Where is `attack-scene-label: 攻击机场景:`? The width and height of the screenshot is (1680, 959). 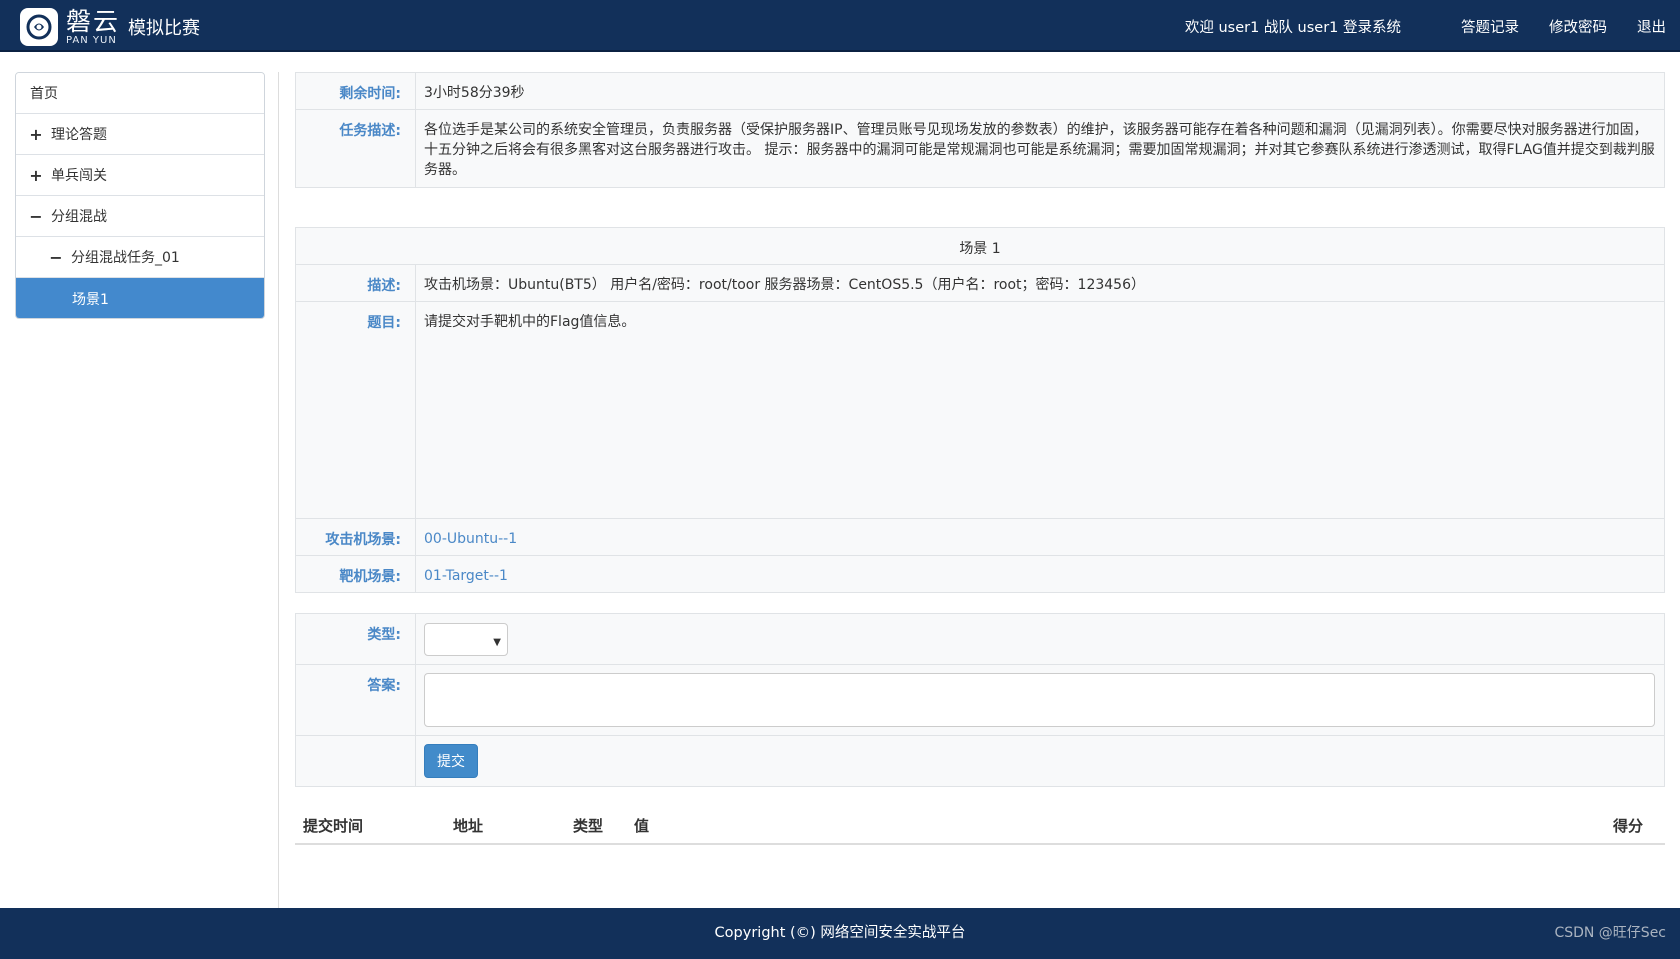 attack-scene-label: 攻击机场景: is located at coordinates (355, 537).